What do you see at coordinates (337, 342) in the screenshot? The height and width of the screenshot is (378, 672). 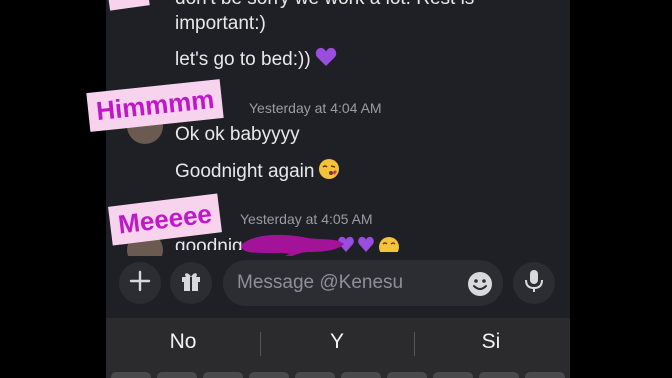 I see `suggestion-y: Y` at bounding box center [337, 342].